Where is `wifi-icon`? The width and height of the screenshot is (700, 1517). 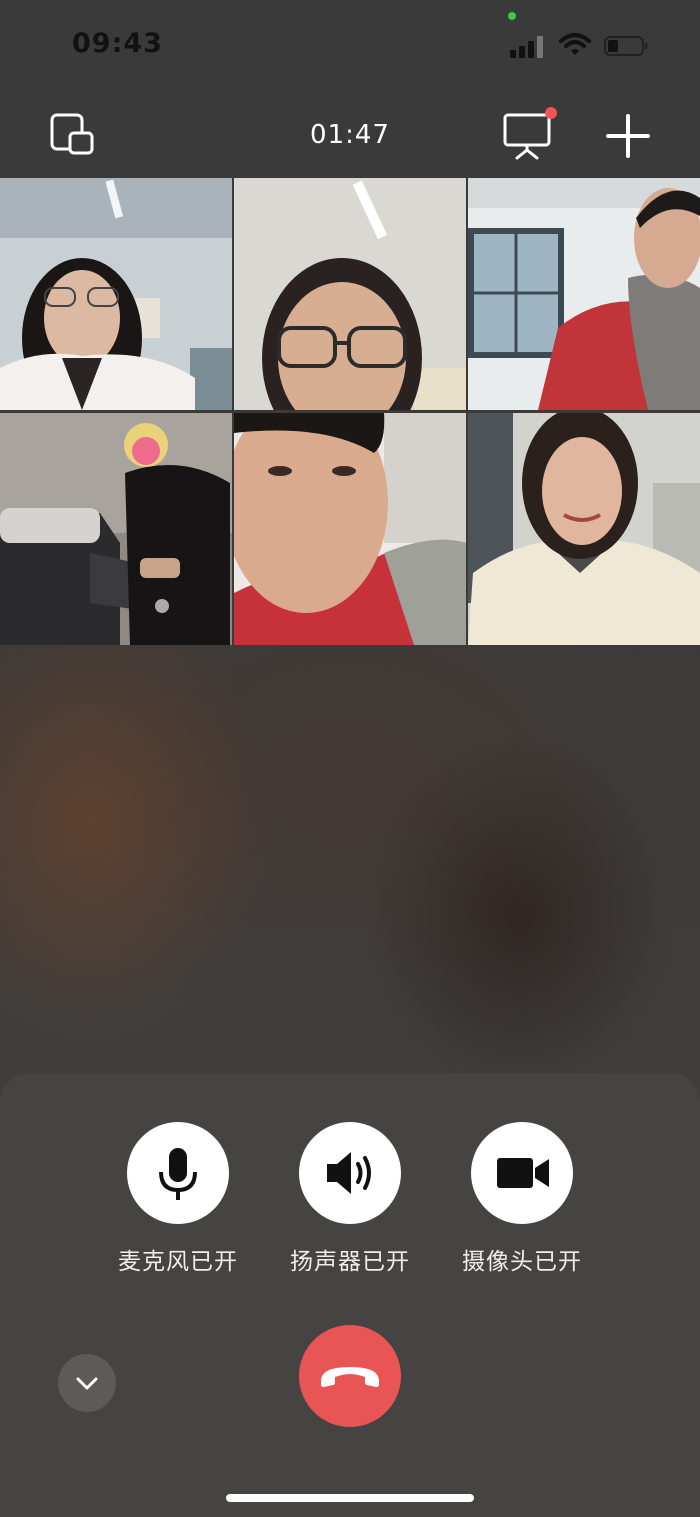 wifi-icon is located at coordinates (575, 45).